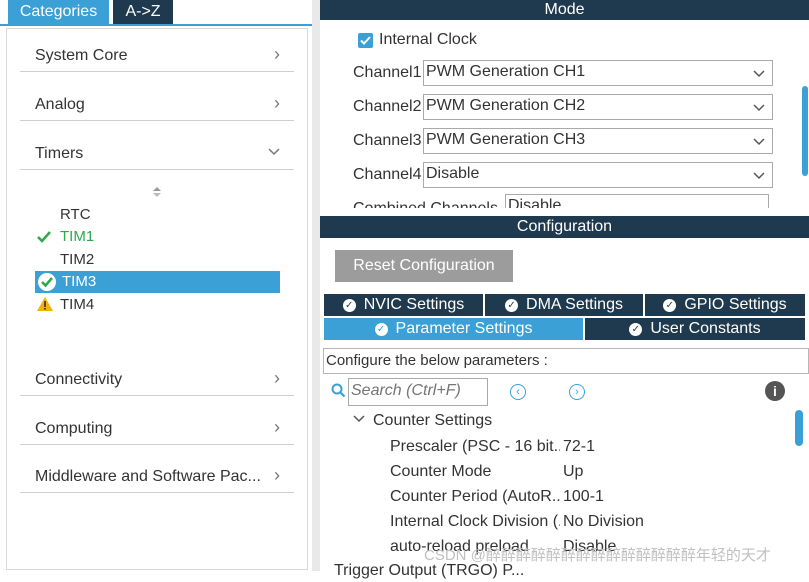 The width and height of the screenshot is (809, 582). I want to click on channel4-label: Channel4, so click(387, 174).